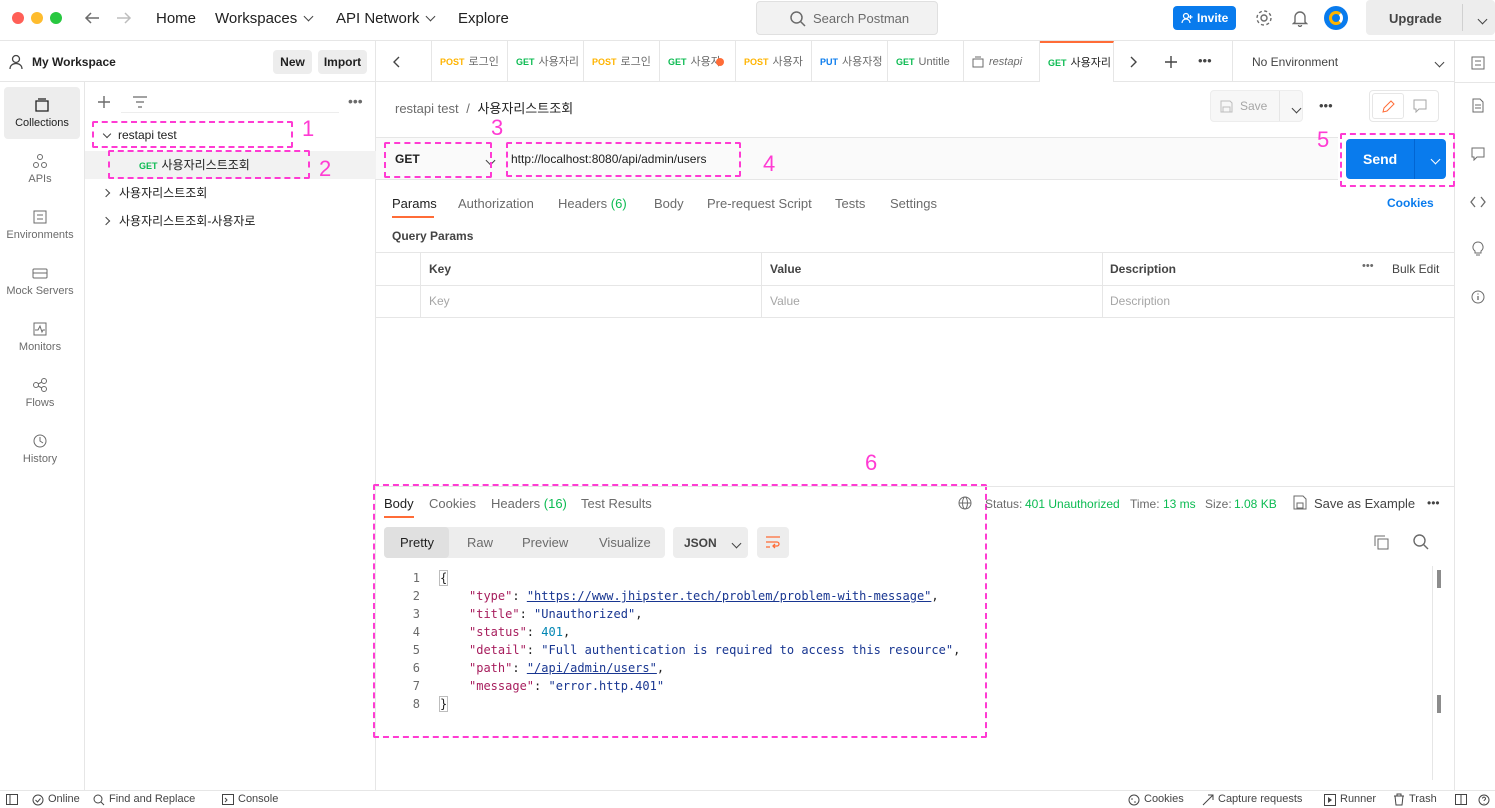  Describe the element at coordinates (1461, 799) in the screenshot. I see `two-pane-icon` at that location.